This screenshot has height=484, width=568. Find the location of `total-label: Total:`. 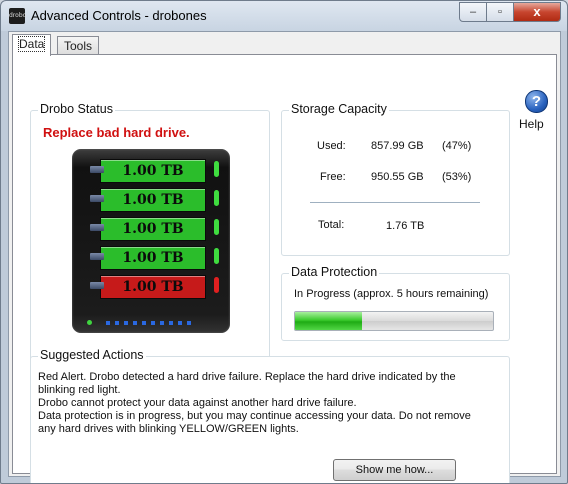

total-label: Total: is located at coordinates (331, 225).